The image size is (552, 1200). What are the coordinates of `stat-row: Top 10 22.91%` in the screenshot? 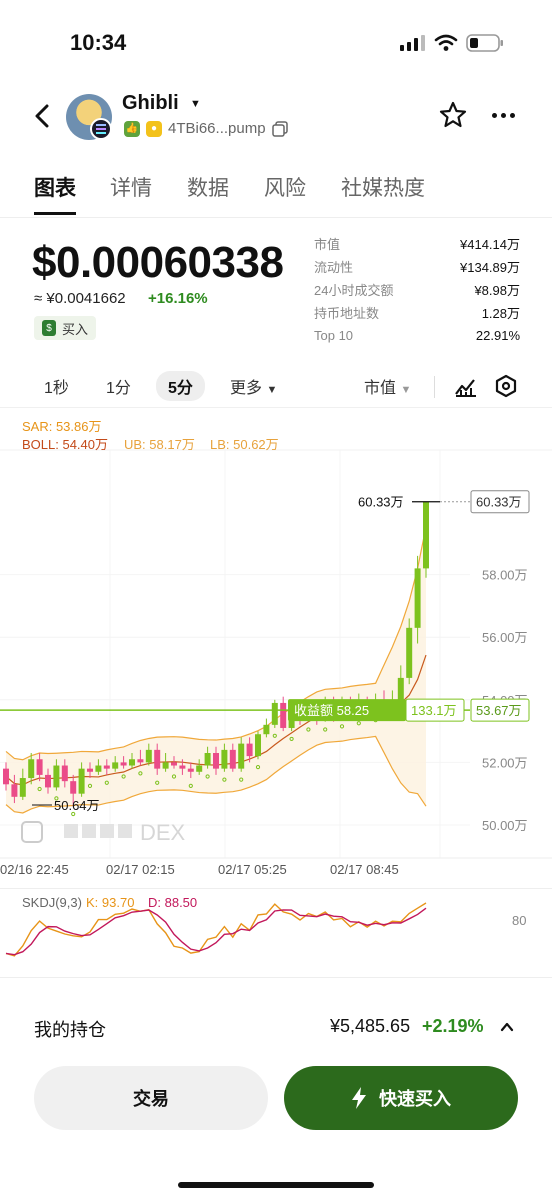 It's located at (417, 335).